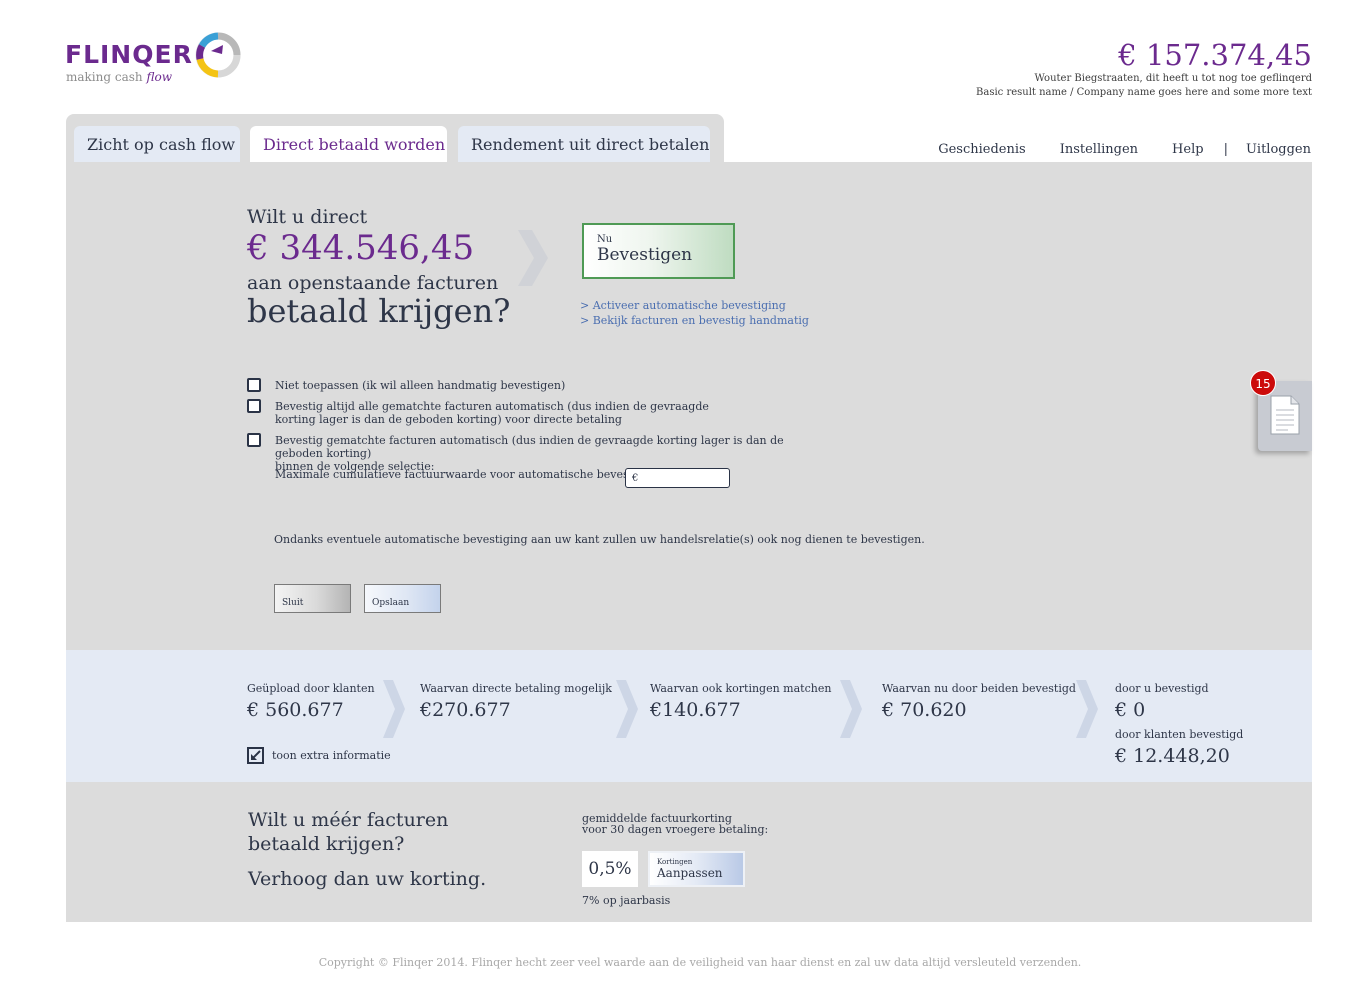 The height and width of the screenshot is (1000, 1366). Describe the element at coordinates (1099, 149) in the screenshot. I see `nav-settings: Instellingen` at that location.